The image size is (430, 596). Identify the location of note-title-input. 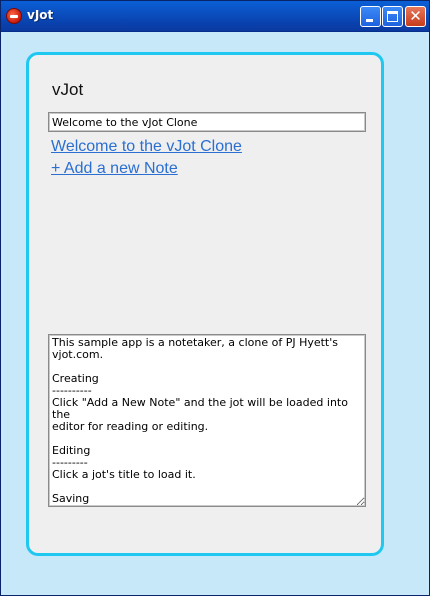
(207, 122).